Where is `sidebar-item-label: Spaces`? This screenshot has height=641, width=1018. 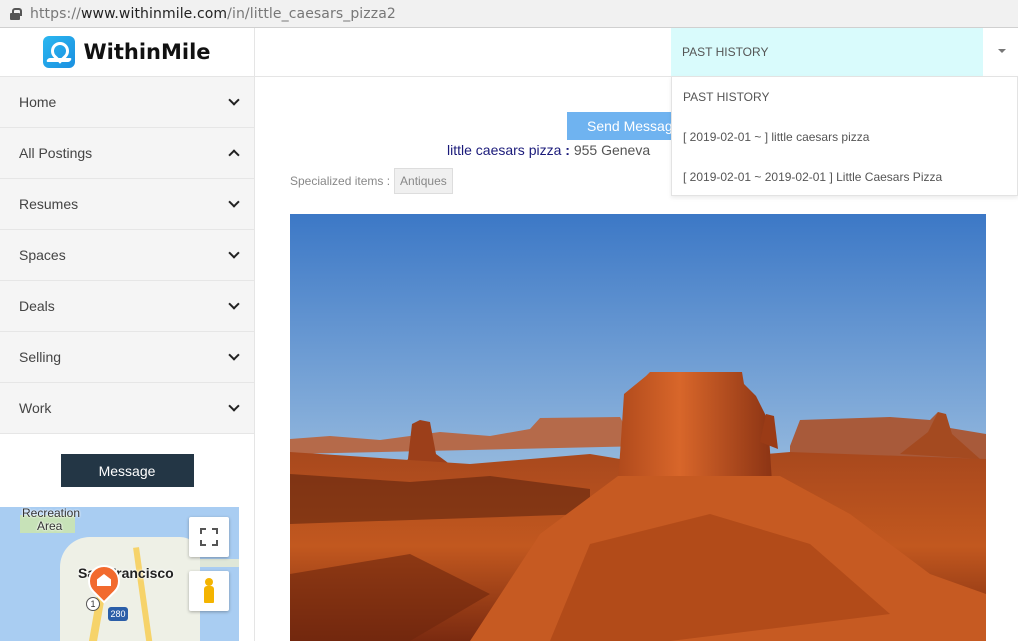 sidebar-item-label: Spaces is located at coordinates (42, 255).